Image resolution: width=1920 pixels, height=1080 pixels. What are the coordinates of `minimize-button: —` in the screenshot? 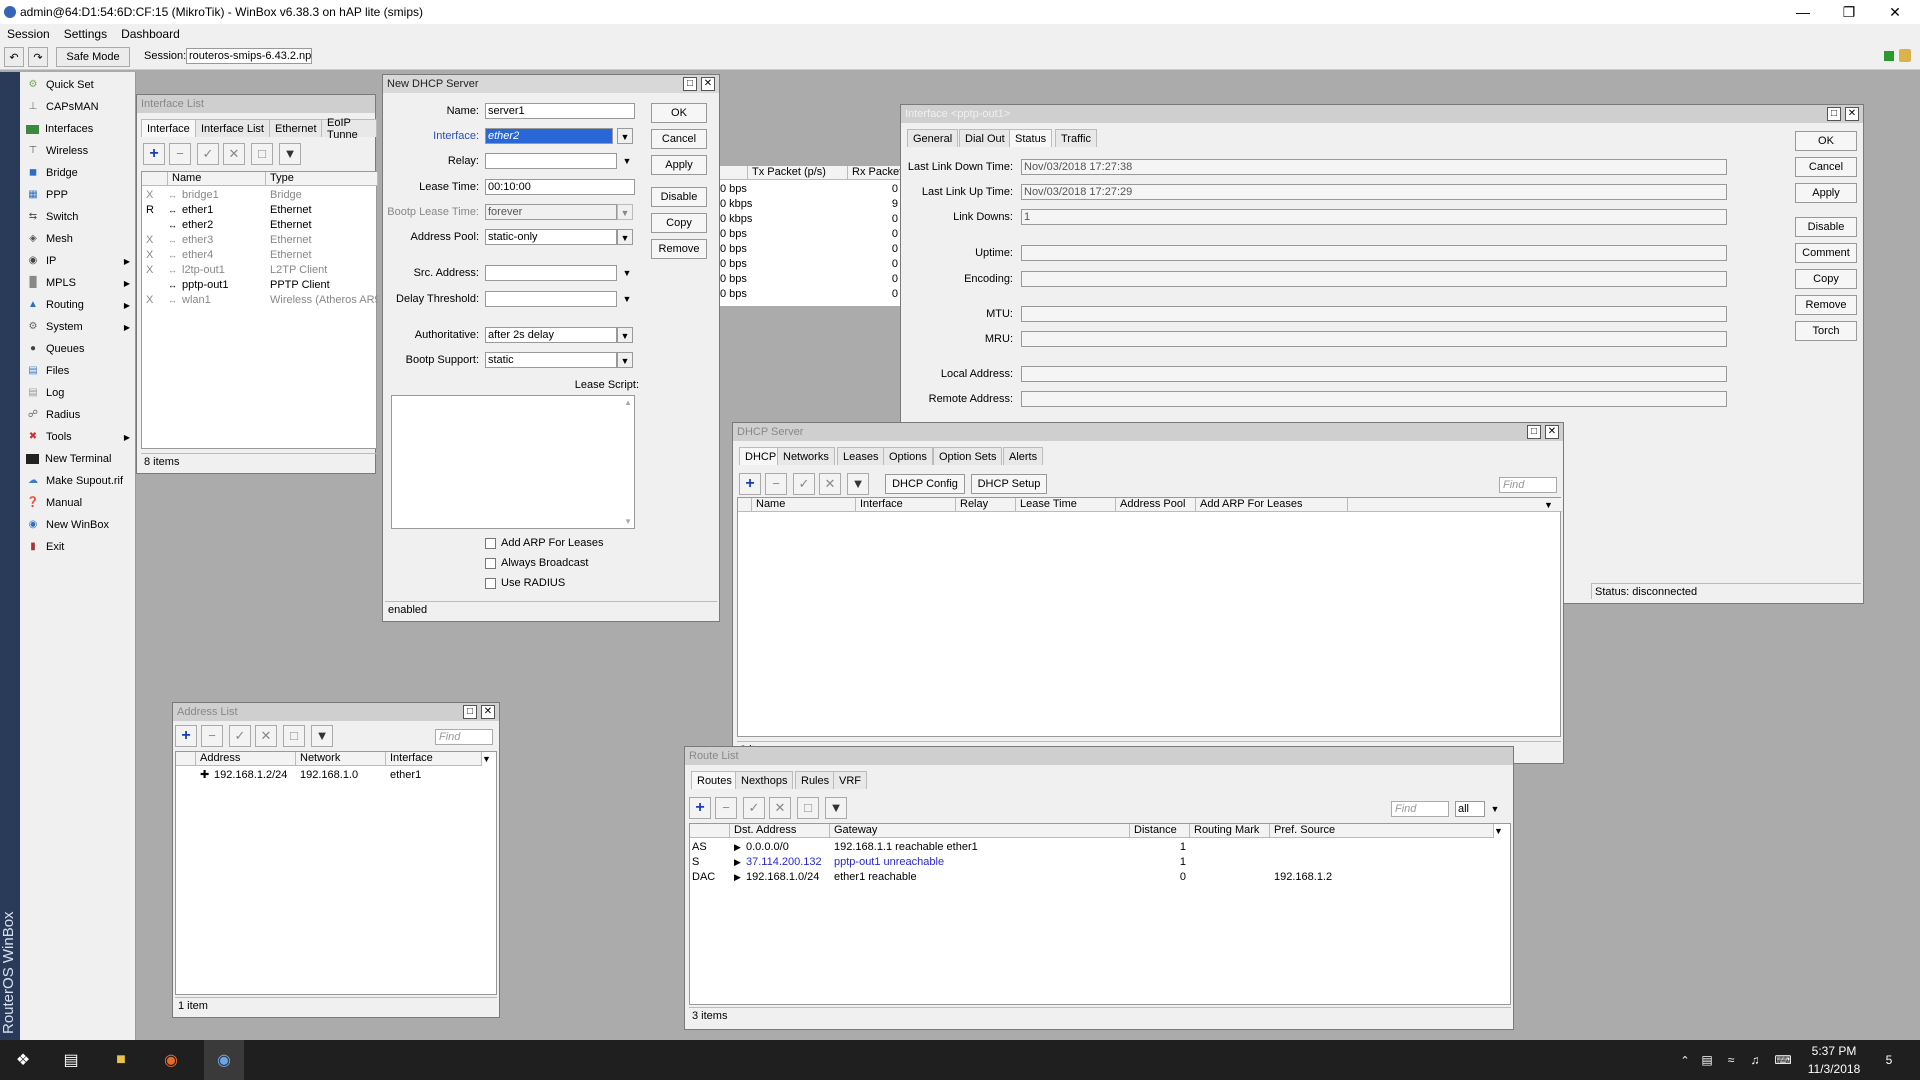 It's located at (1803, 12).